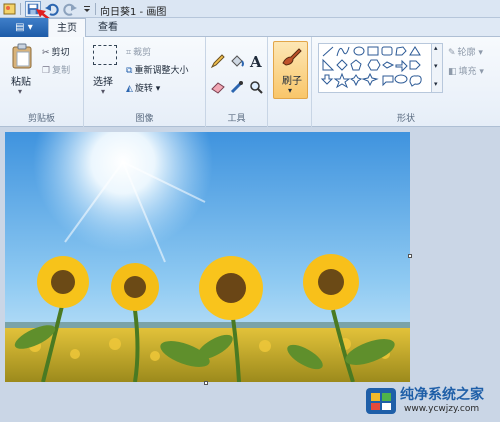 This screenshot has height=422, width=500. Describe the element at coordinates (206, 383) in the screenshot. I see `resize-handle-bottom` at that location.